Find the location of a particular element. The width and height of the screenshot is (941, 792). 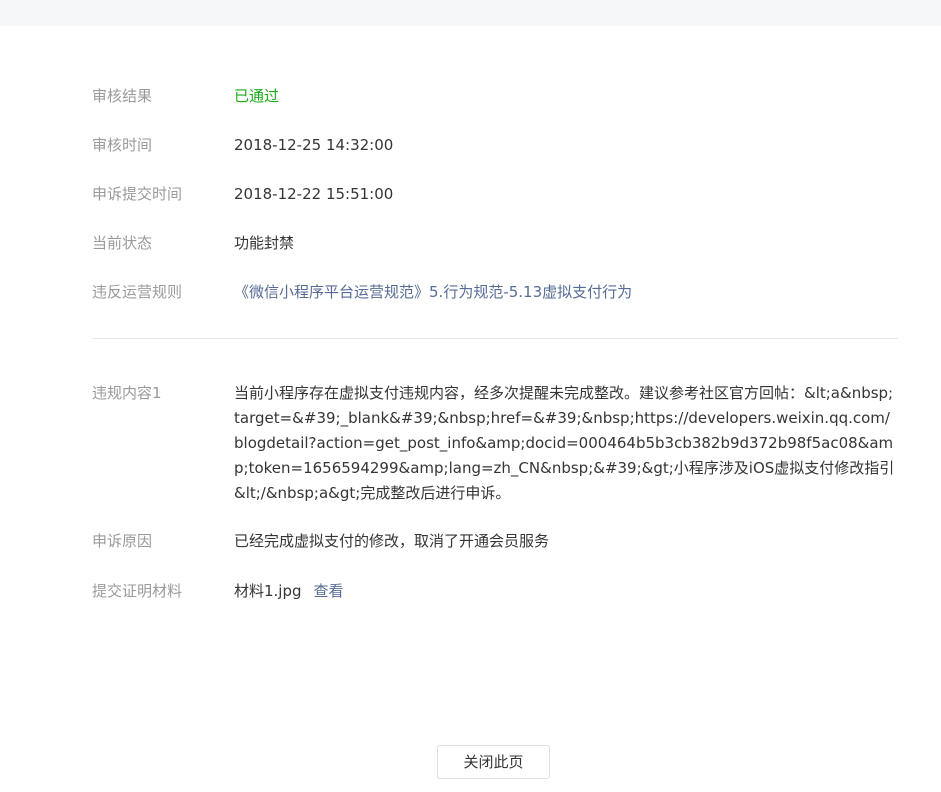

evidence-file-name: 材料1.jpg is located at coordinates (268, 591).